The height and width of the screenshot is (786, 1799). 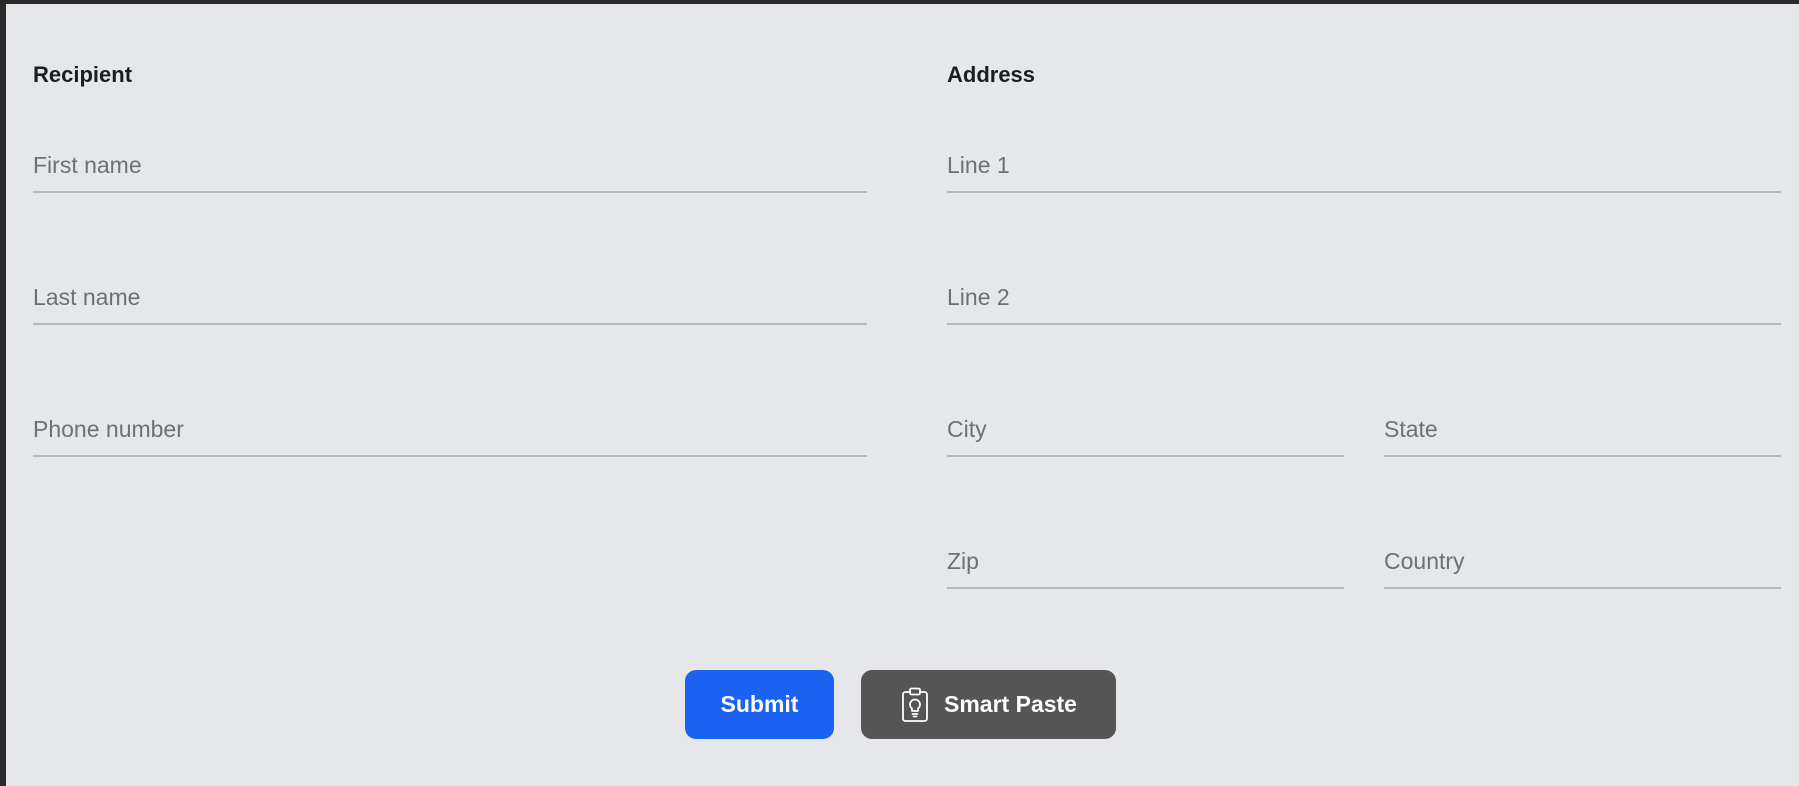 I want to click on zip-field, so click(x=1145, y=559).